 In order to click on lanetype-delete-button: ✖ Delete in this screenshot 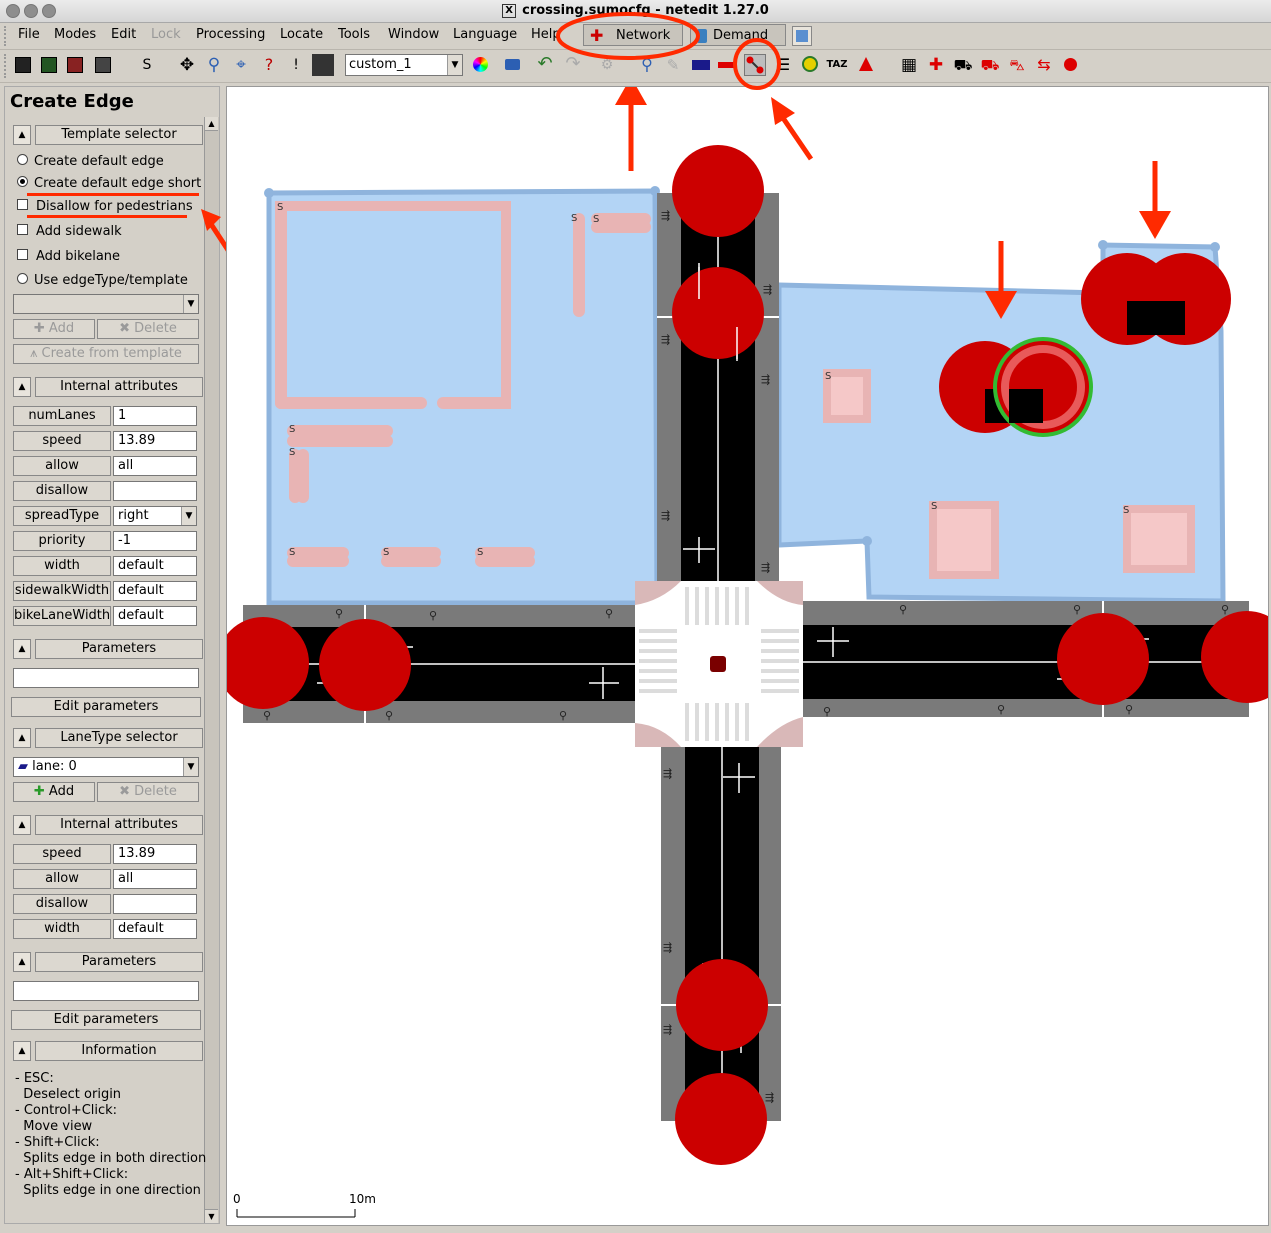, I will do `click(148, 792)`.